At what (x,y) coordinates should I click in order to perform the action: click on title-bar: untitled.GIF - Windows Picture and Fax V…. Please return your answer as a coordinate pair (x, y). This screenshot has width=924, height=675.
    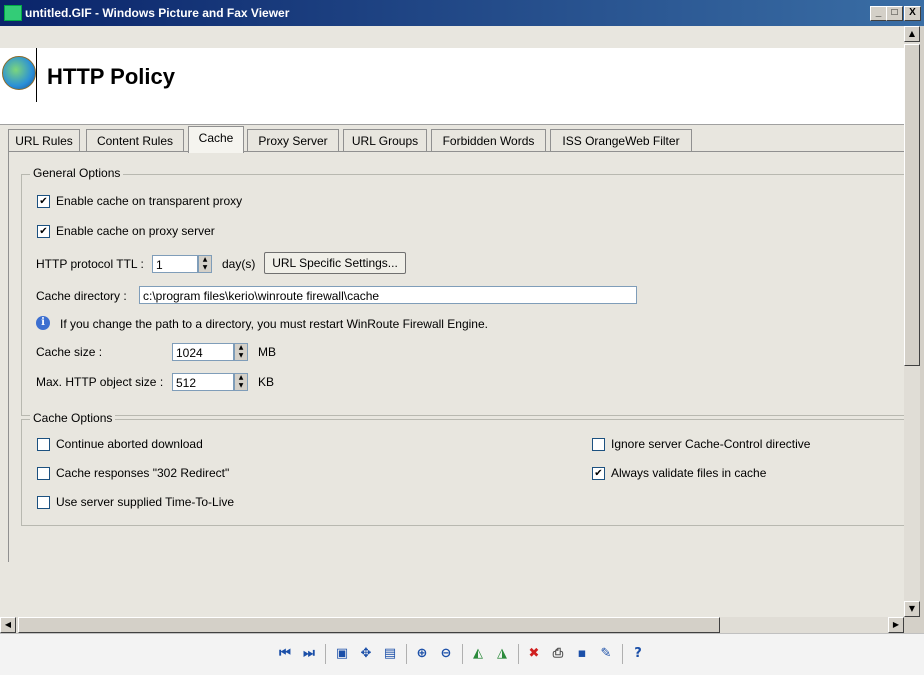
    Looking at the image, I should click on (462, 13).